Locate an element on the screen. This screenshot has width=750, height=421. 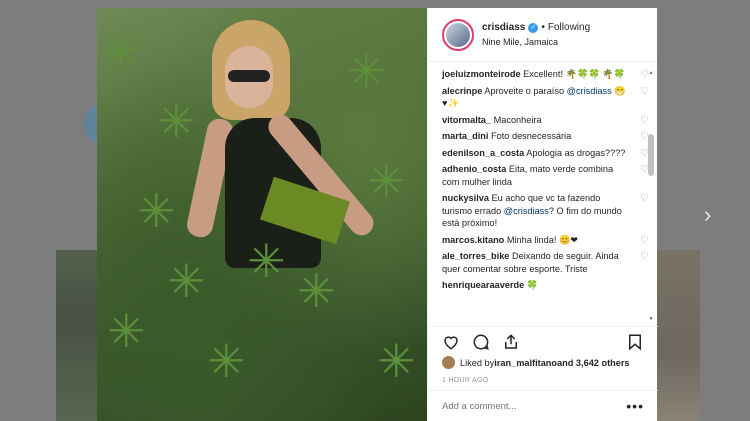
add-comment-input is located at coordinates (534, 406).